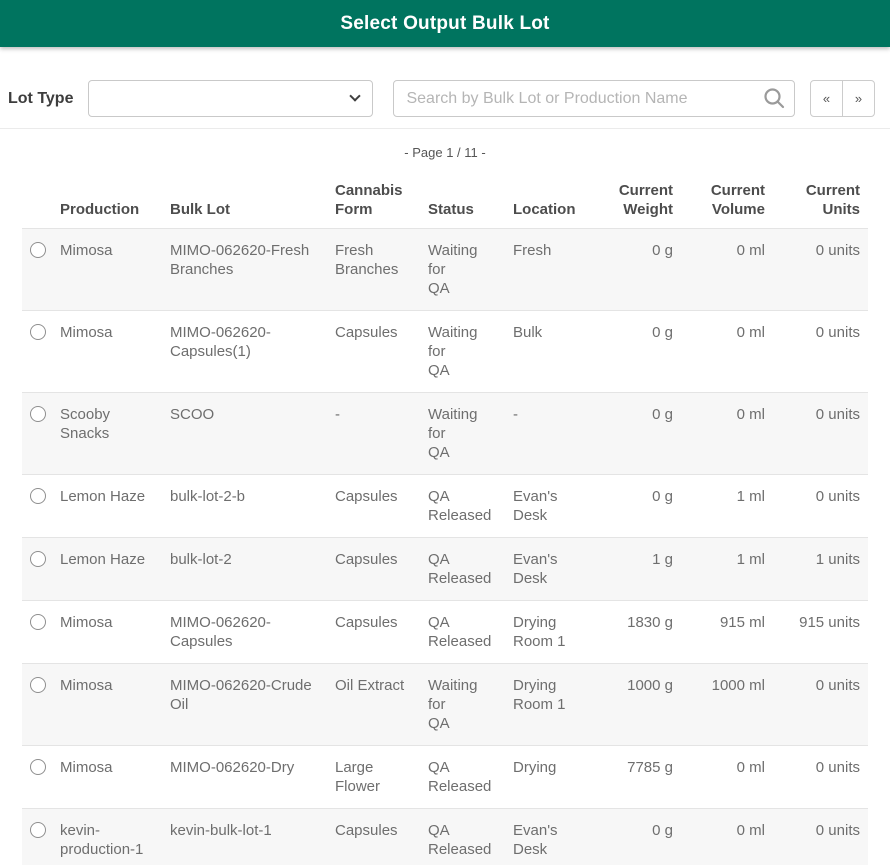  I want to click on location-cell: Drying Room 1, so click(539, 632).